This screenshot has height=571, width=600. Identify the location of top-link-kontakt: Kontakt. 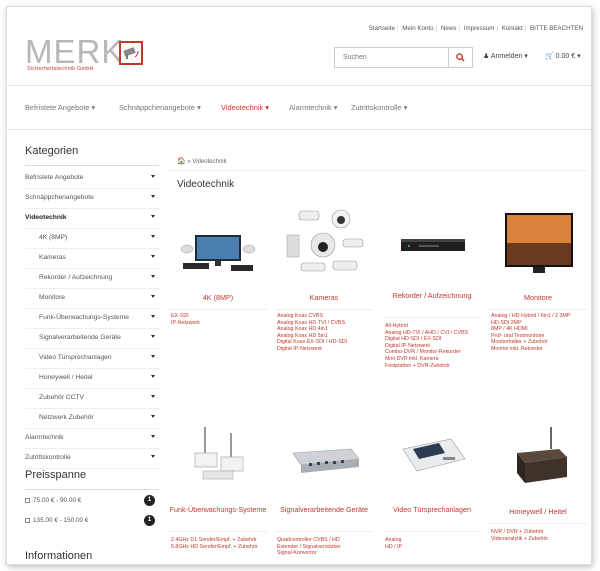
(512, 28).